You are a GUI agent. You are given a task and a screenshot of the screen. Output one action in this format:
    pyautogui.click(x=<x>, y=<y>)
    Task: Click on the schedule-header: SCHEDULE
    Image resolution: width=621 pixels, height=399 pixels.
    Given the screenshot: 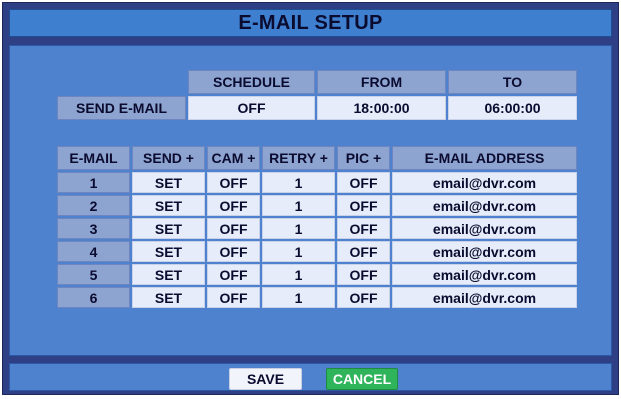 What is the action you would take?
    pyautogui.click(x=251, y=82)
    